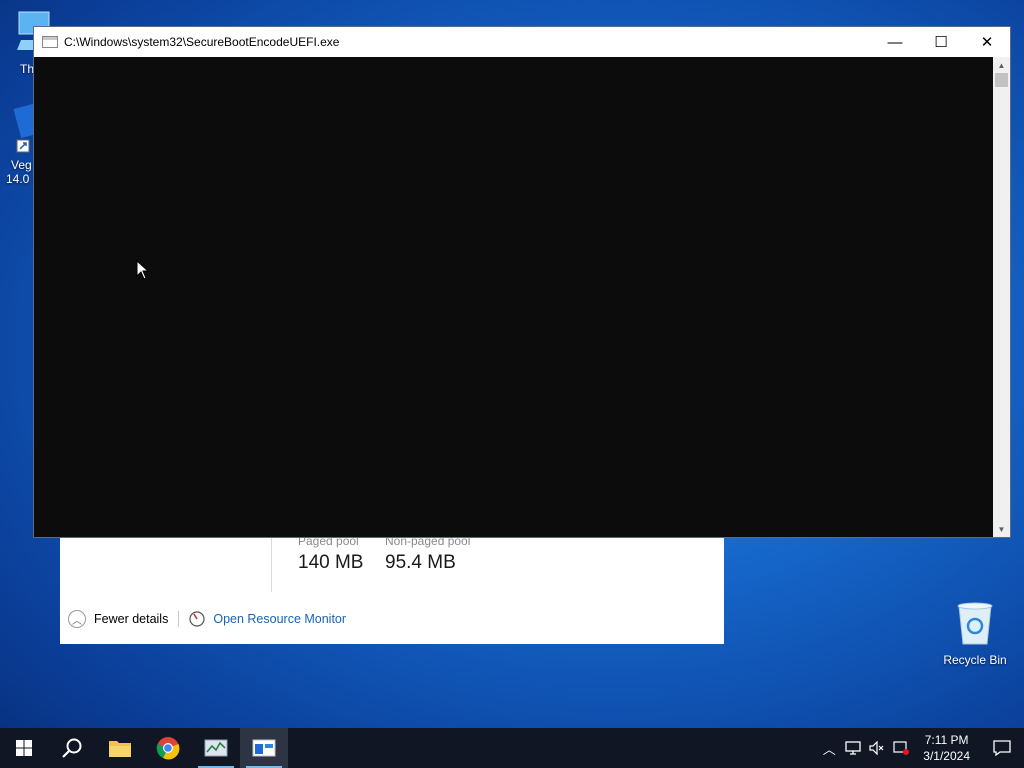  What do you see at coordinates (1001, 65) in the screenshot?
I see `scroll-up-icon: ▲` at bounding box center [1001, 65].